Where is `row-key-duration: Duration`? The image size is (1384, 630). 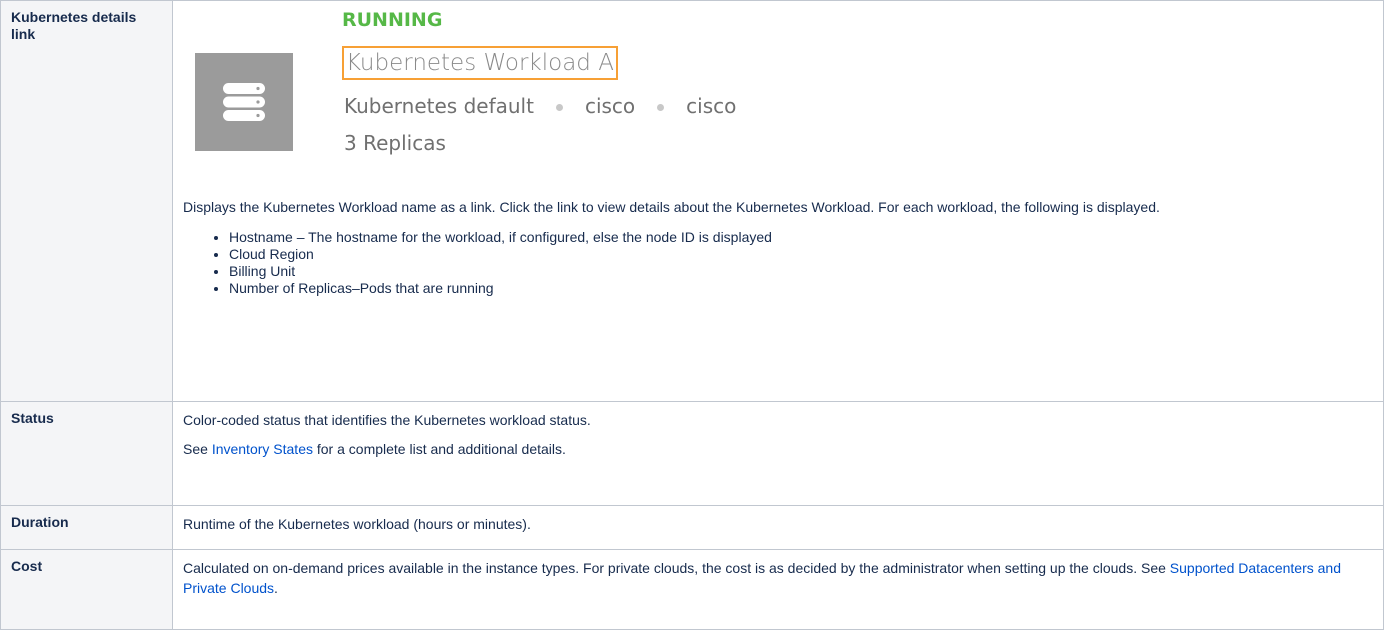 row-key-duration: Duration is located at coordinates (86, 527).